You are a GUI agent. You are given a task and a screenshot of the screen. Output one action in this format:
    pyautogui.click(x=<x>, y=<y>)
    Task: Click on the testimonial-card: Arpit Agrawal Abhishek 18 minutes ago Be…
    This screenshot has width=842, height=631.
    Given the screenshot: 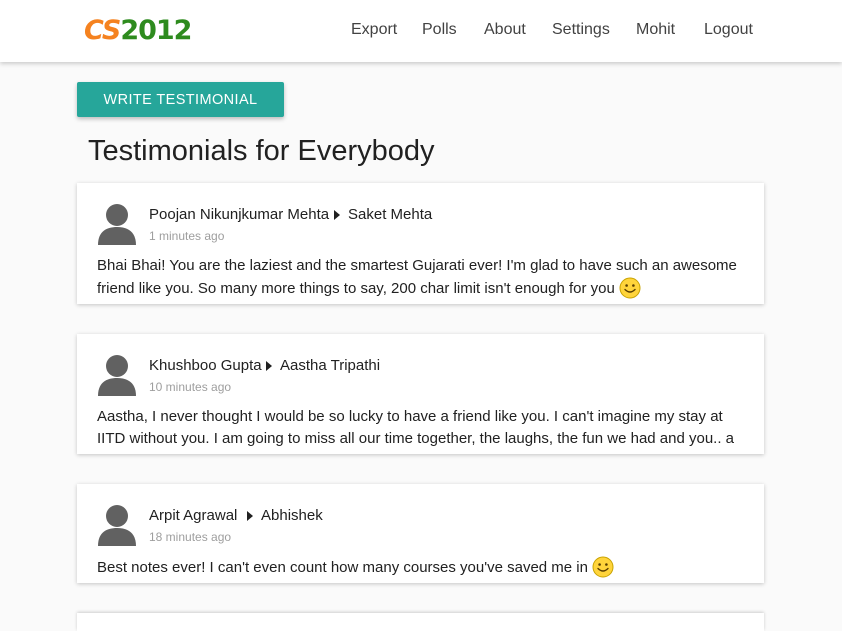 What is the action you would take?
    pyautogui.click(x=420, y=533)
    